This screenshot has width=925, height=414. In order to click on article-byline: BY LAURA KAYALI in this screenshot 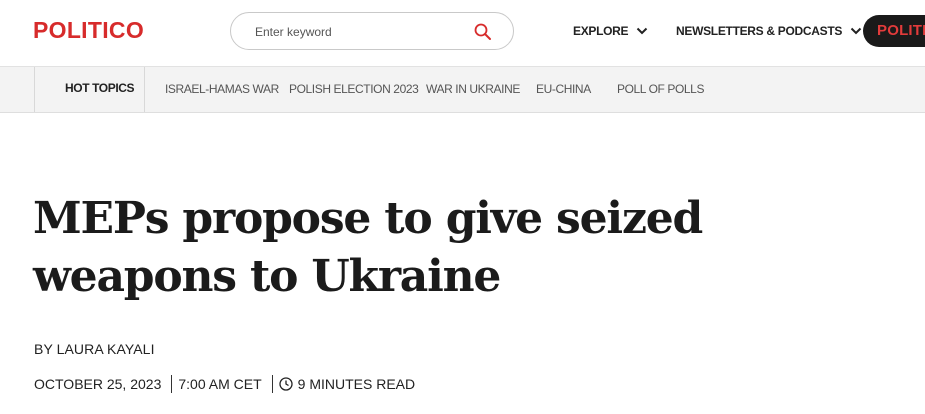, I will do `click(94, 349)`.